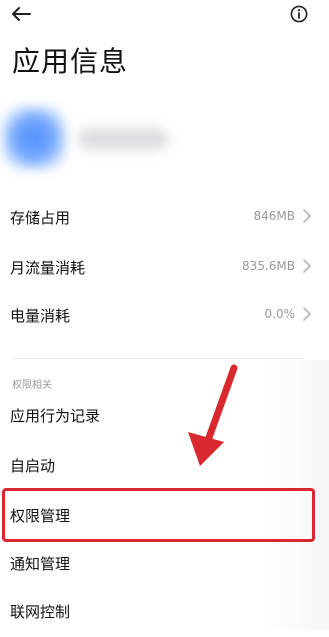  What do you see at coordinates (158, 358) in the screenshot?
I see `section-divider` at bounding box center [158, 358].